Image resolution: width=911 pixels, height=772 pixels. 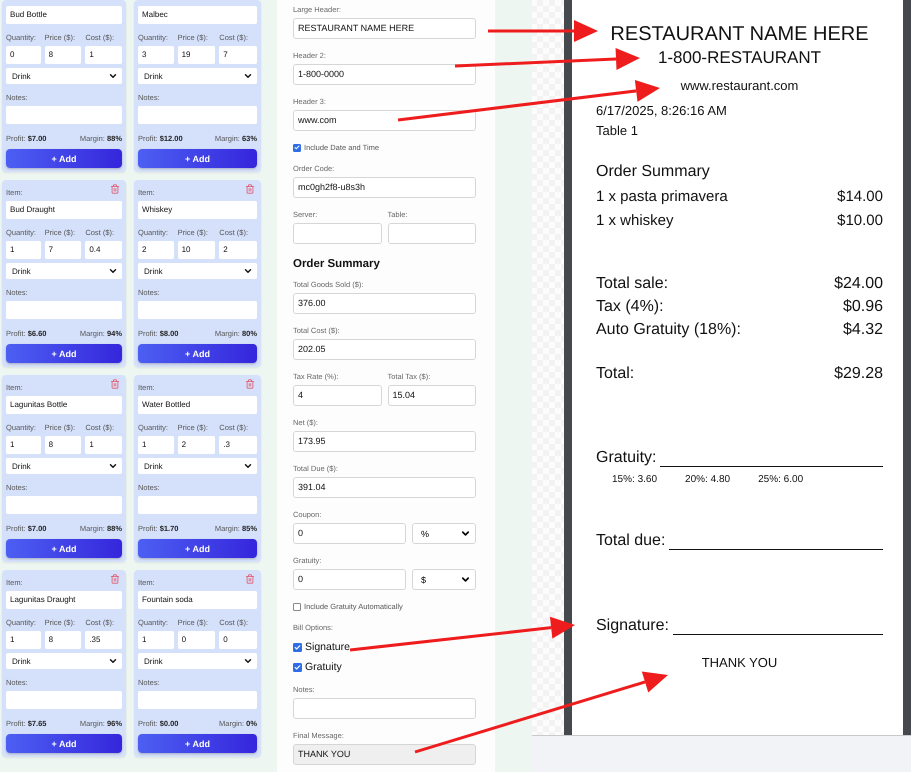 I want to click on cost-field: .35, so click(x=103, y=640).